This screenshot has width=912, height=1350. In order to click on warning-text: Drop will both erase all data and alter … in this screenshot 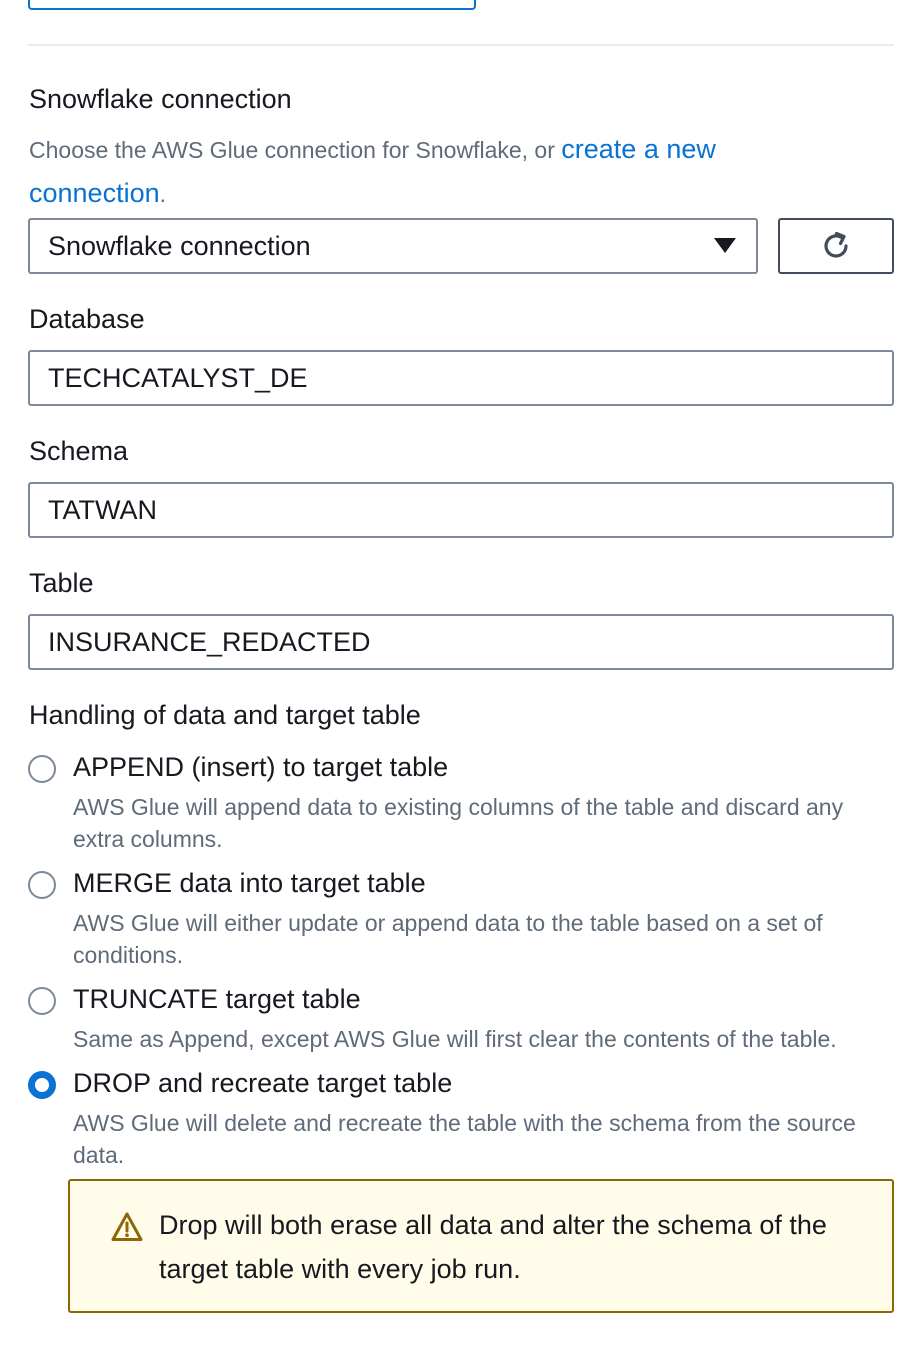, I will do `click(493, 1247)`.